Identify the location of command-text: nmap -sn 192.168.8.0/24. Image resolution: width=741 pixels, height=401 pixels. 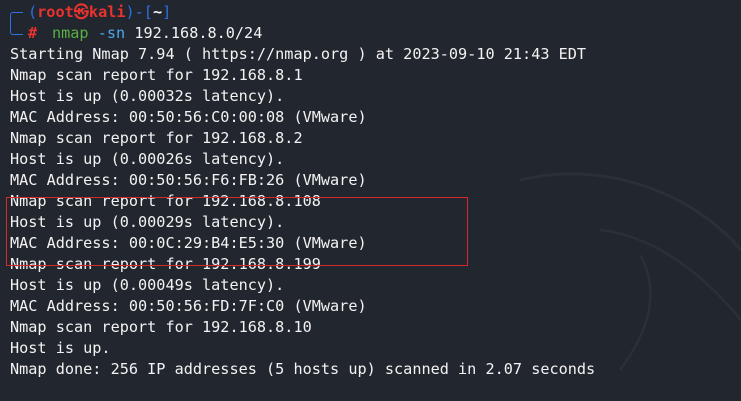
(157, 33).